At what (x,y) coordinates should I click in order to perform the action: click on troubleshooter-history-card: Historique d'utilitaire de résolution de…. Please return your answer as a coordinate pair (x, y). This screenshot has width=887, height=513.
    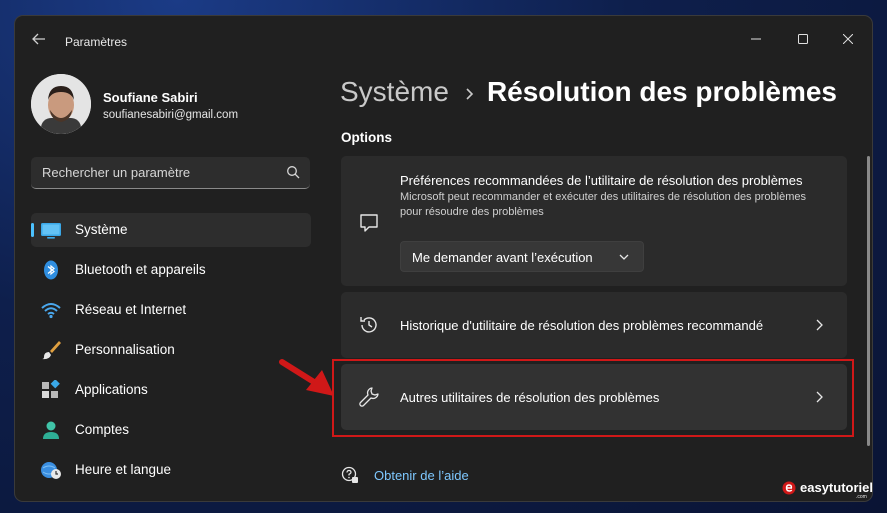
    Looking at the image, I should click on (594, 325).